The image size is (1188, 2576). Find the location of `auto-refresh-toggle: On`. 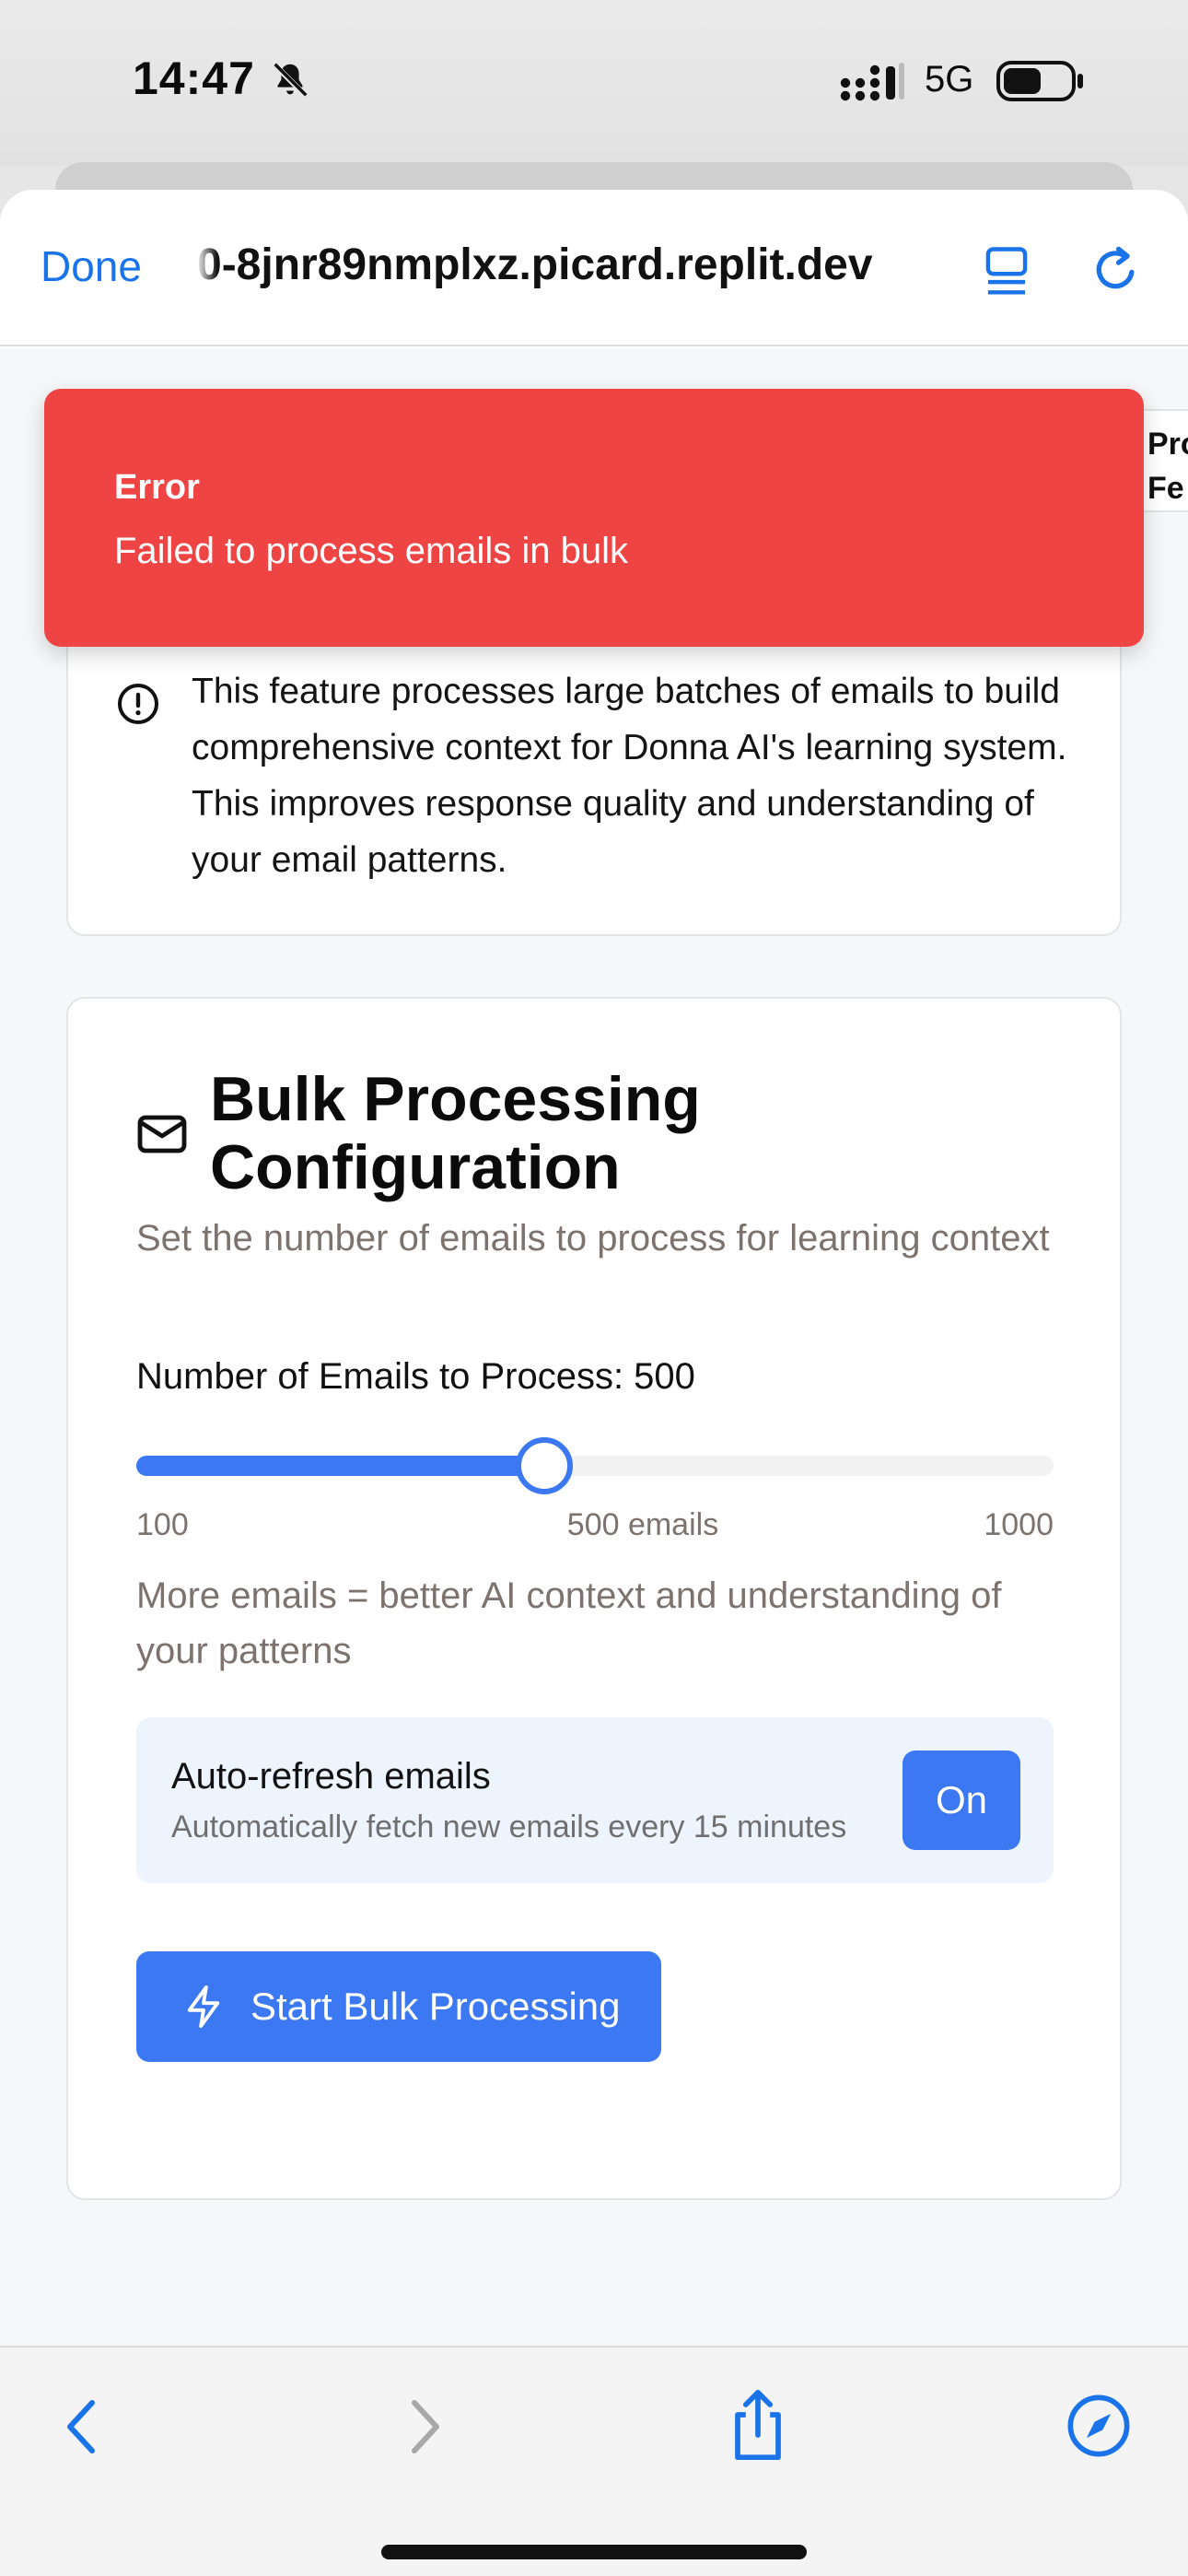

auto-refresh-toggle: On is located at coordinates (961, 1800).